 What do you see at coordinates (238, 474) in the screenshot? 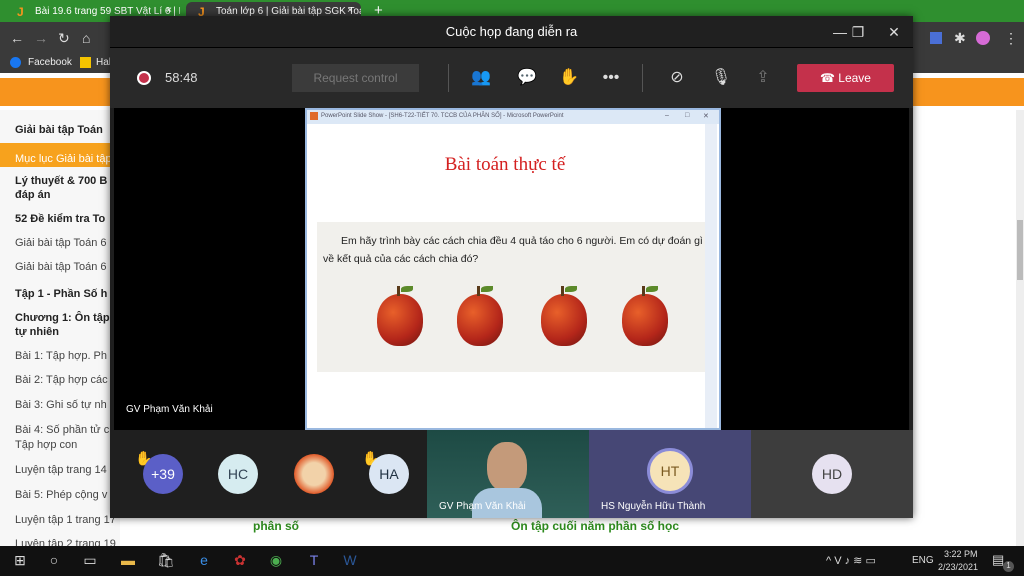
I see `avatar: HC` at bounding box center [238, 474].